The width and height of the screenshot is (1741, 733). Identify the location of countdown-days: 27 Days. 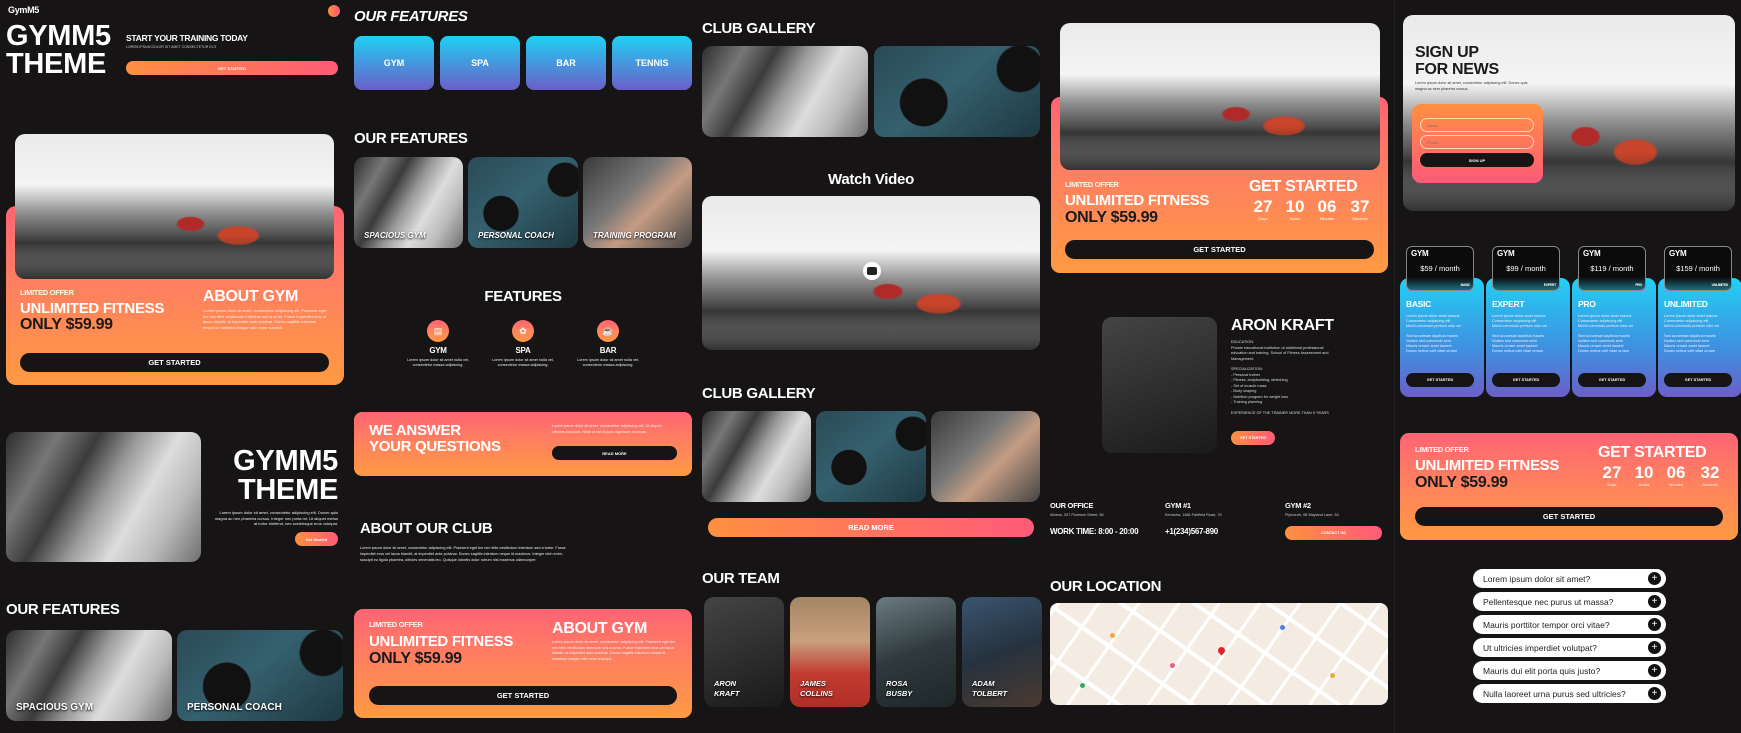
(1612, 475).